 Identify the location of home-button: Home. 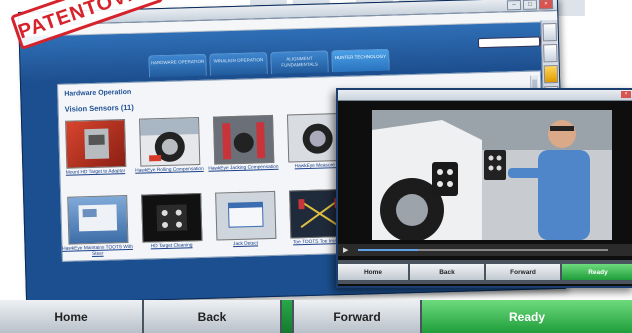
(72, 316).